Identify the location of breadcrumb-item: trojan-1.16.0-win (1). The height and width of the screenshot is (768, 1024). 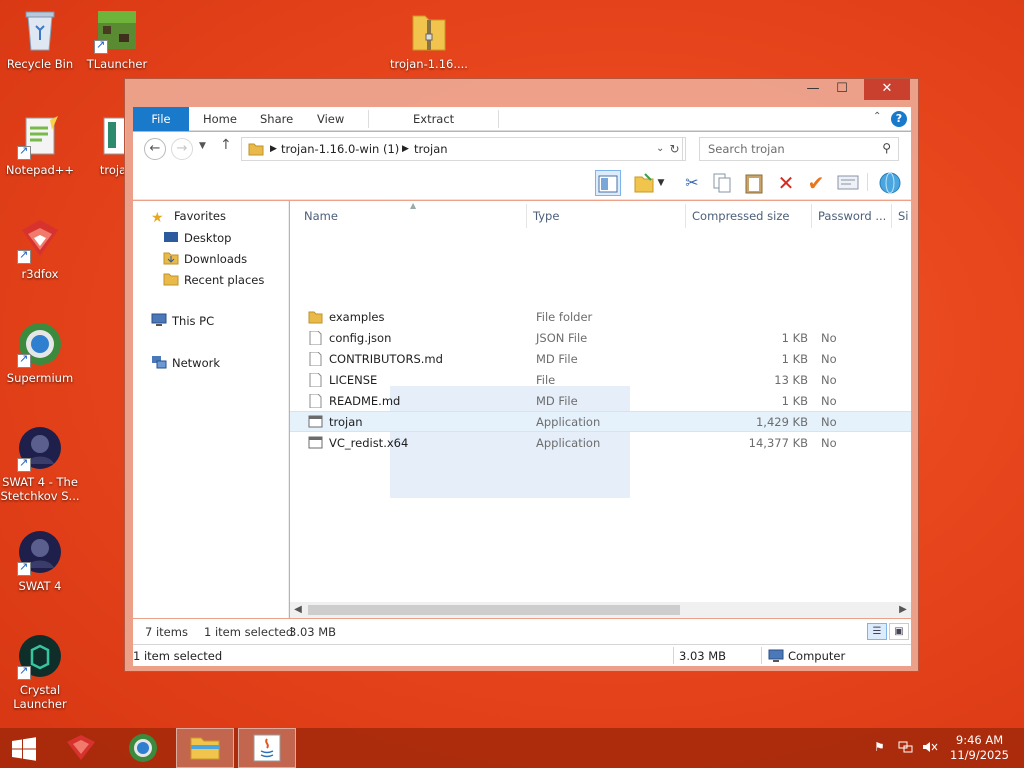
(340, 149).